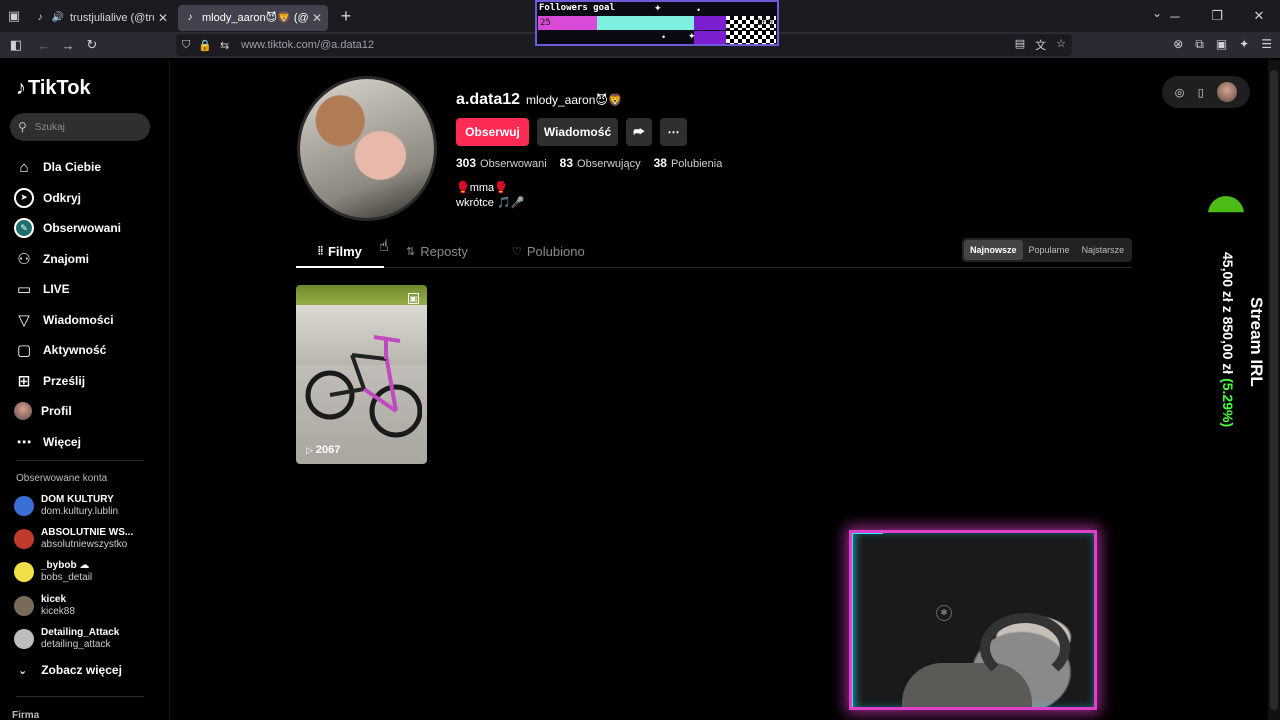  Describe the element at coordinates (58, 611) in the screenshot. I see `account-handle: kicek88` at that location.